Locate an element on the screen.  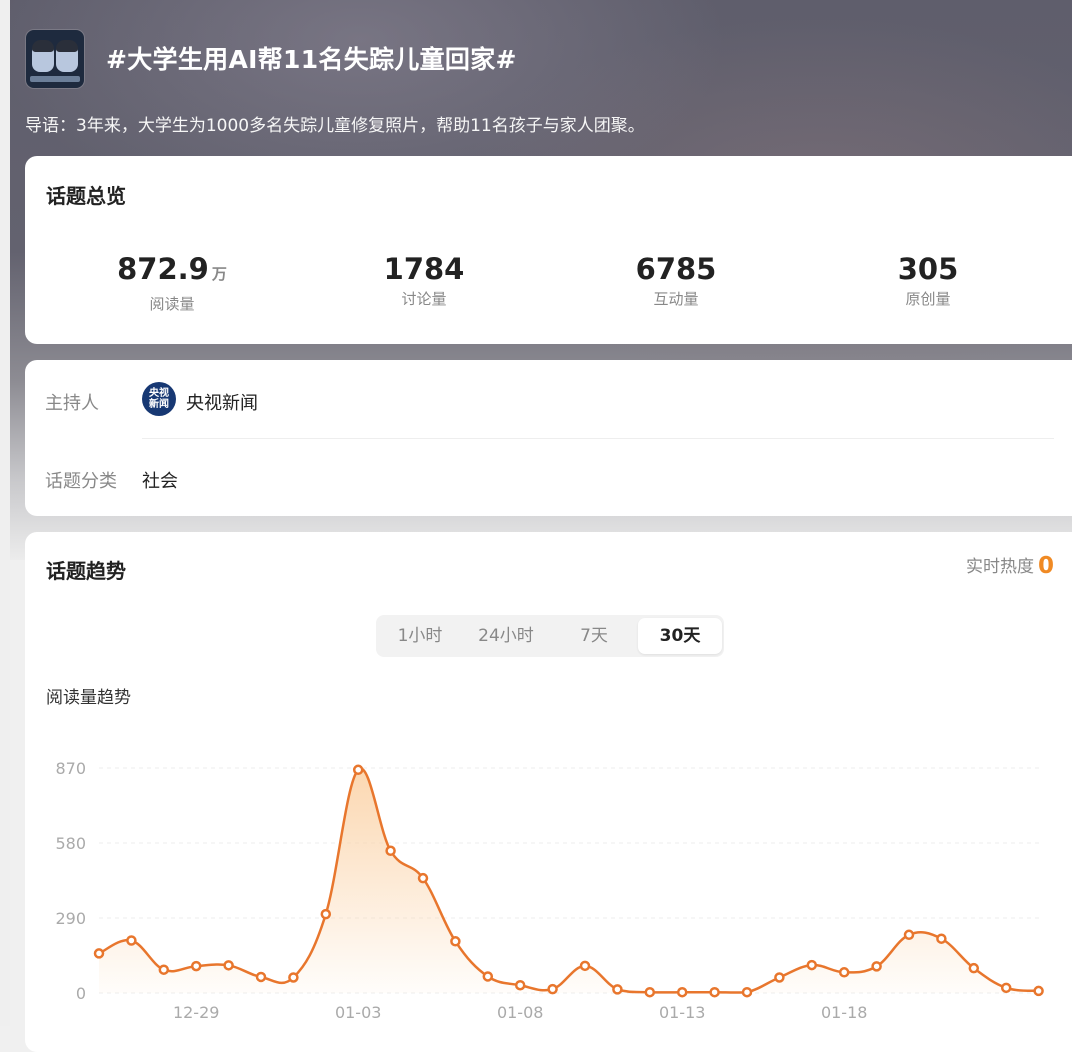
x-tick-label: 01-08 is located at coordinates (520, 1012).